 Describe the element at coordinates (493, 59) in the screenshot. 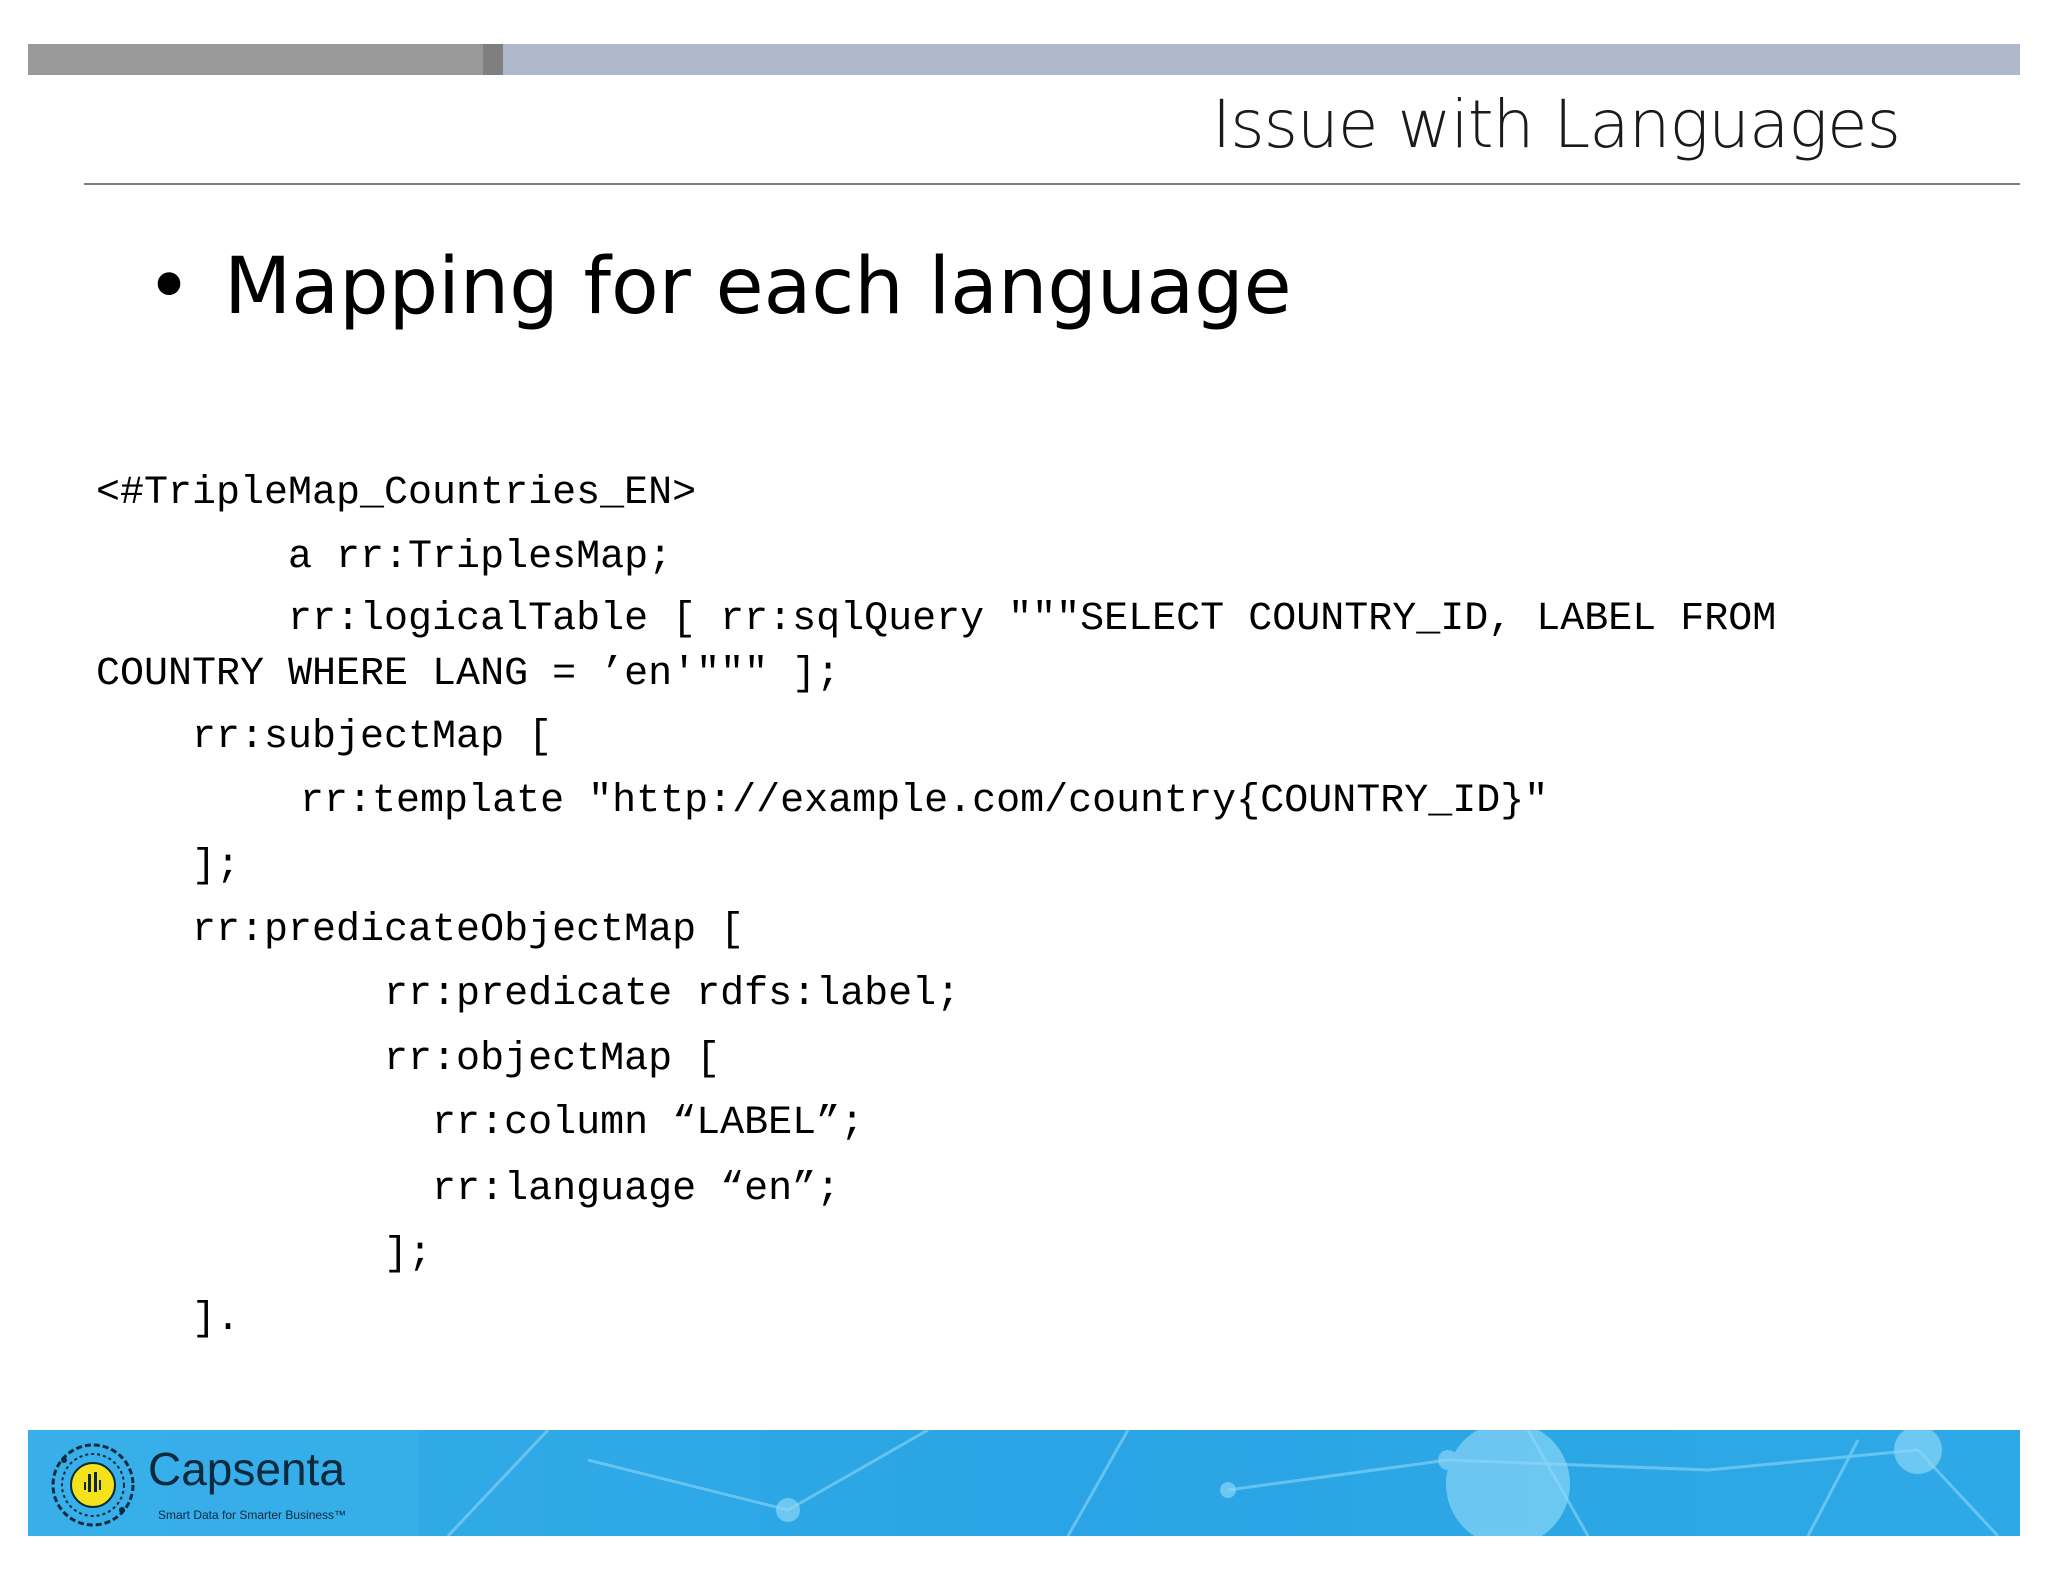

I see `header-bar-notch` at that location.